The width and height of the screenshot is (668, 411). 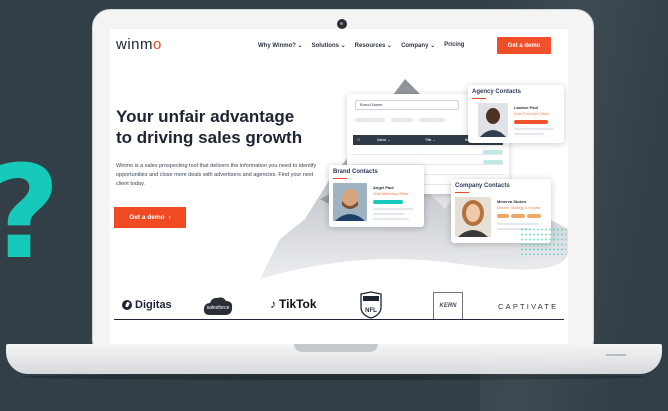 What do you see at coordinates (524, 45) in the screenshot?
I see `get-demo-button-nav: Get a demo` at bounding box center [524, 45].